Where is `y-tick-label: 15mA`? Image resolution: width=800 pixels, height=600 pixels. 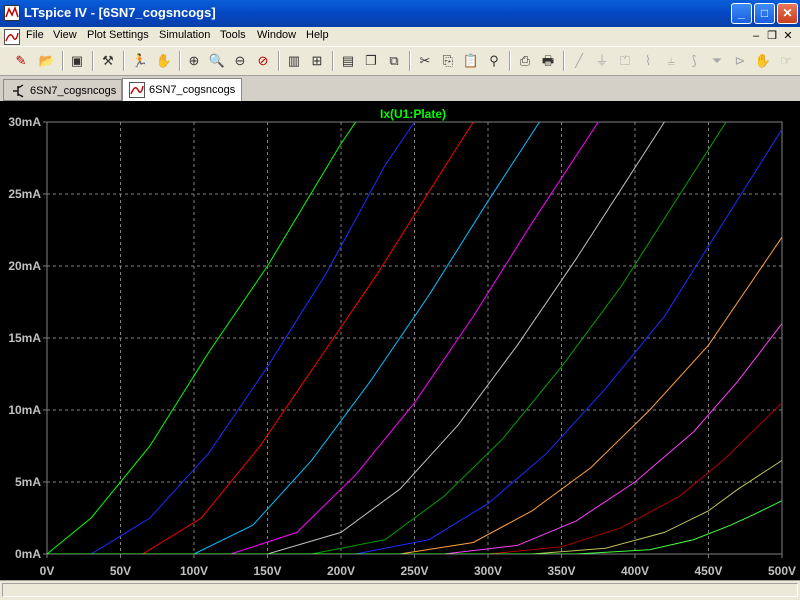 y-tick-label: 15mA is located at coordinates (24, 338).